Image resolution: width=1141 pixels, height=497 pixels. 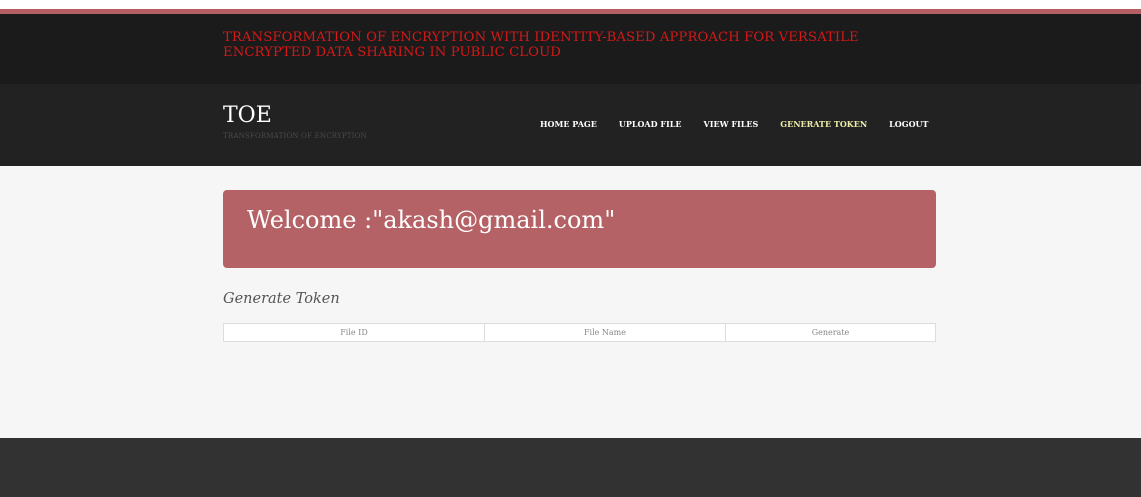 I want to click on nav-view-files: VIEW FILES, so click(x=731, y=124).